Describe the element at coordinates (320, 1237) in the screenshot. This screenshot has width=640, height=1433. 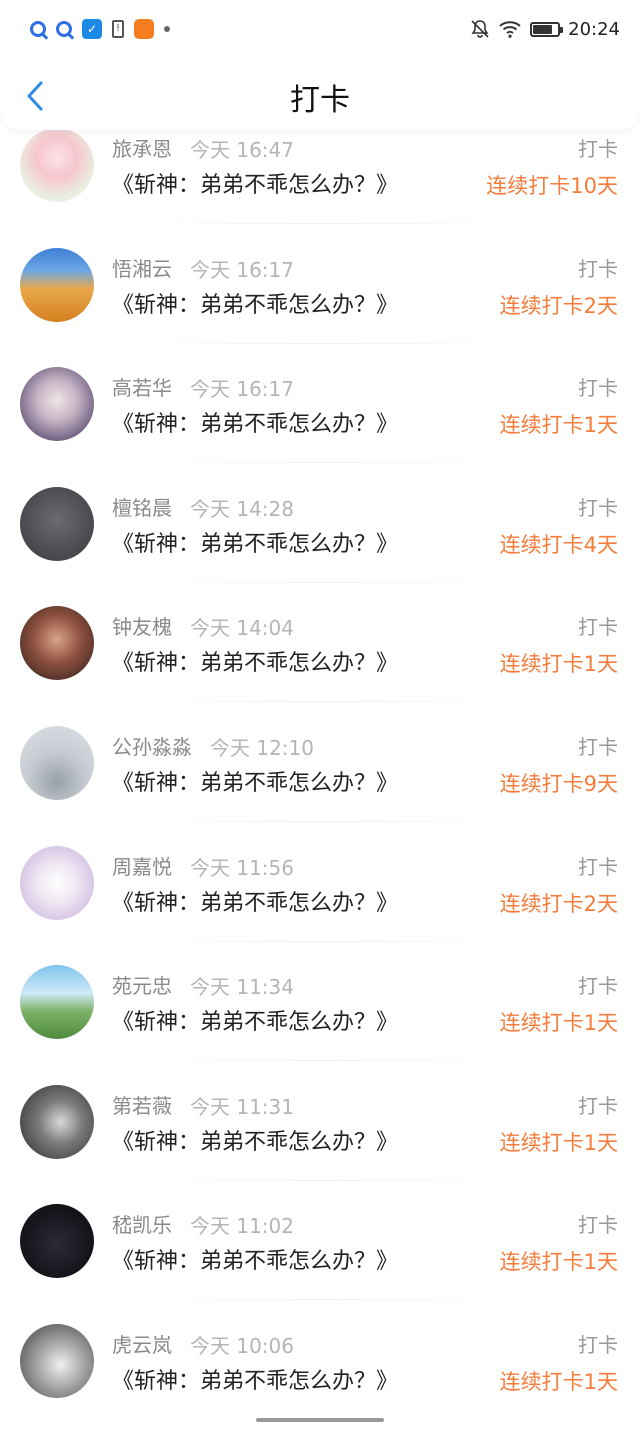
I see `list-item: 嵇凯乐 今天 11:02 《斩神：弟弟不乖怎么办？》 打卡 连续打卡1天` at that location.